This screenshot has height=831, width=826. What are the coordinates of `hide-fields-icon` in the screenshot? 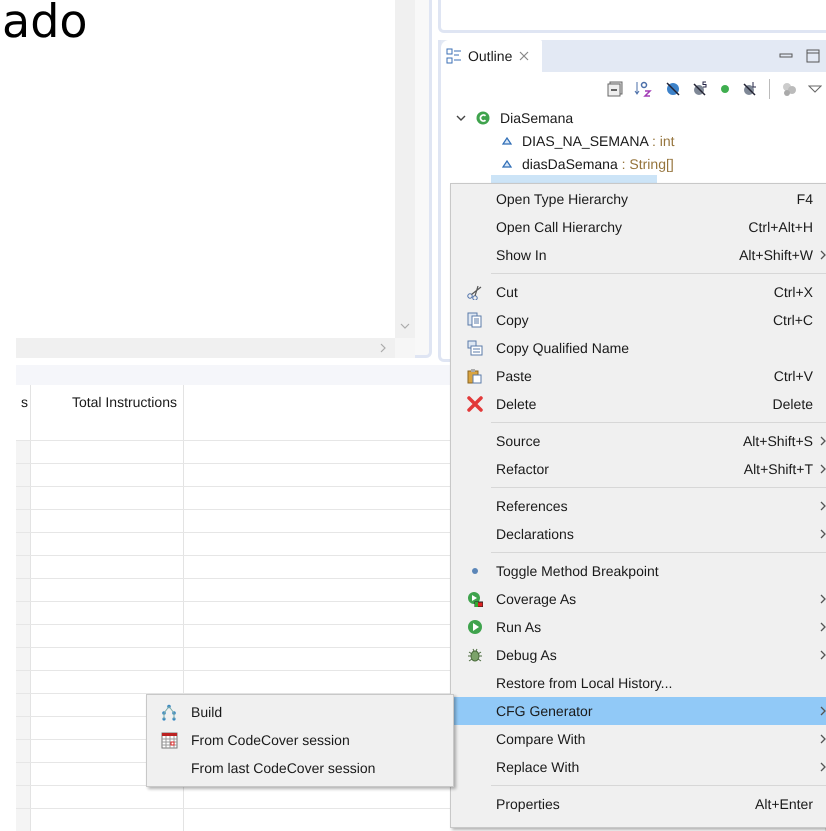 It's located at (673, 89).